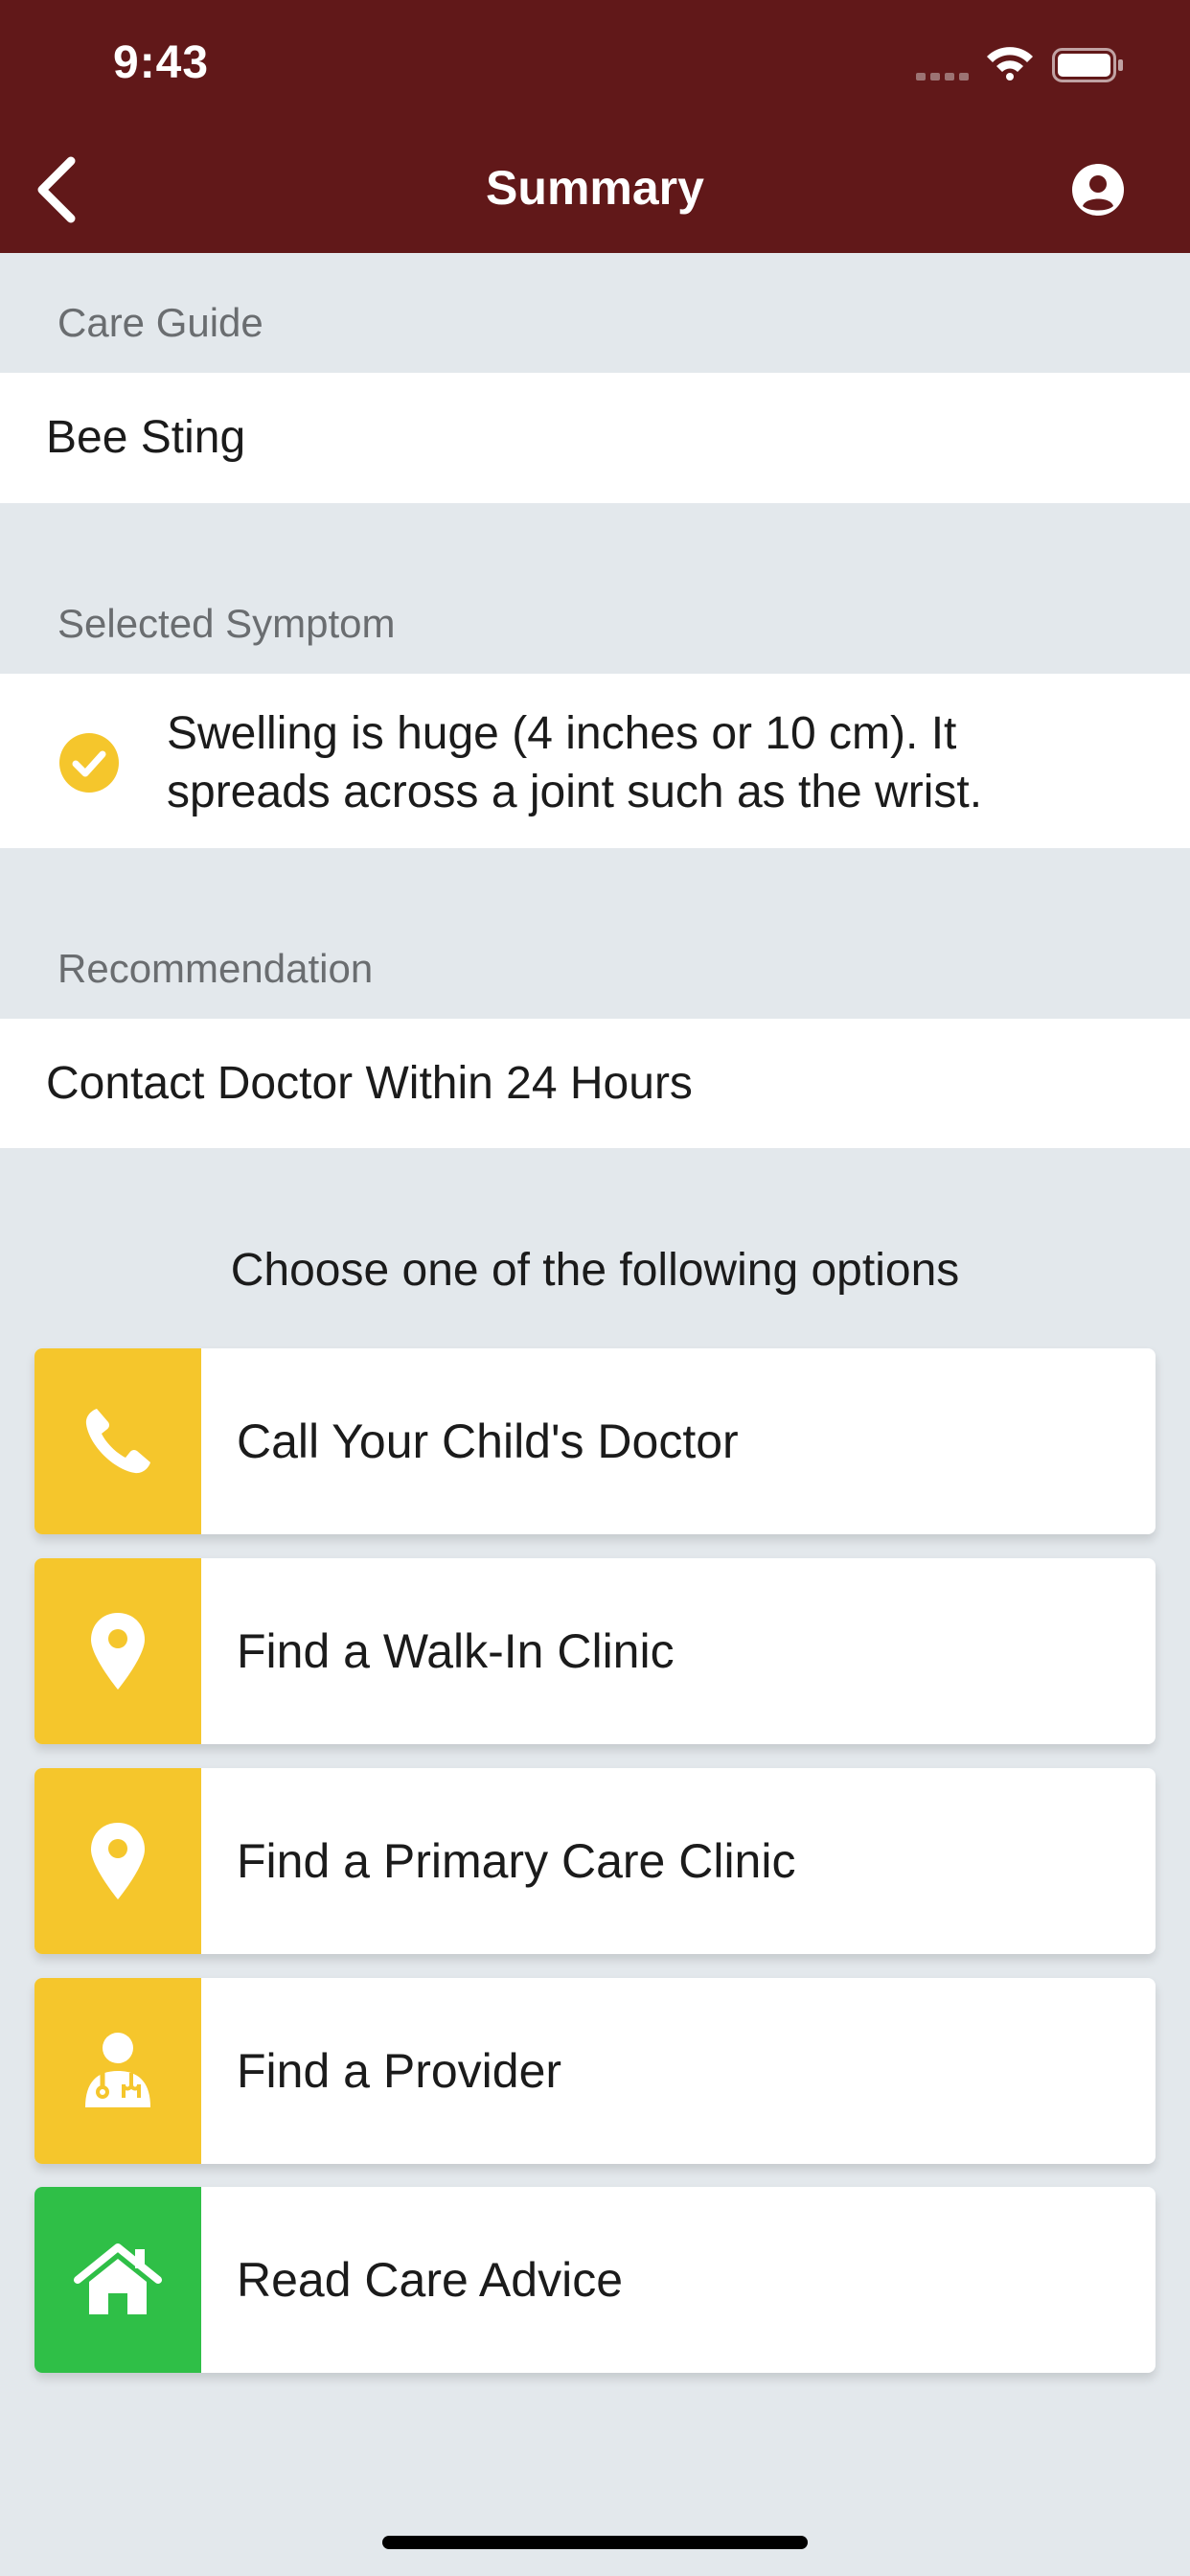  Describe the element at coordinates (516, 1861) in the screenshot. I see `primary-care-clinic-label: Find a Primary Care Clinic` at that location.